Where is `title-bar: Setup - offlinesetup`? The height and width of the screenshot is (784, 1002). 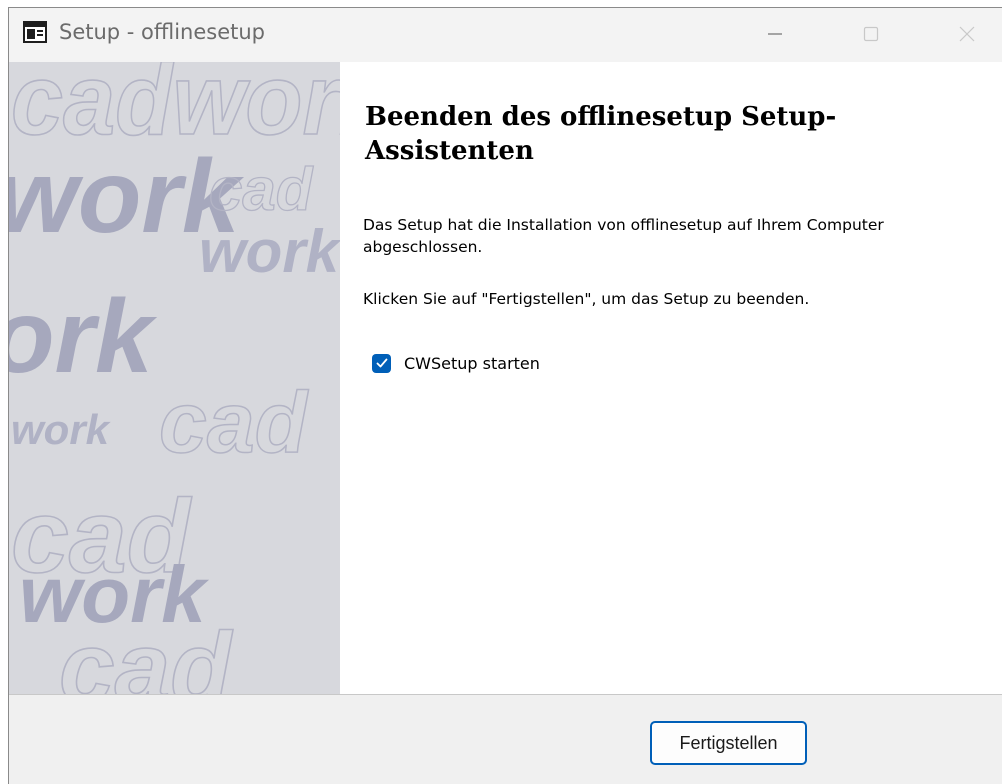
title-bar: Setup - offlinesetup is located at coordinates (505, 35).